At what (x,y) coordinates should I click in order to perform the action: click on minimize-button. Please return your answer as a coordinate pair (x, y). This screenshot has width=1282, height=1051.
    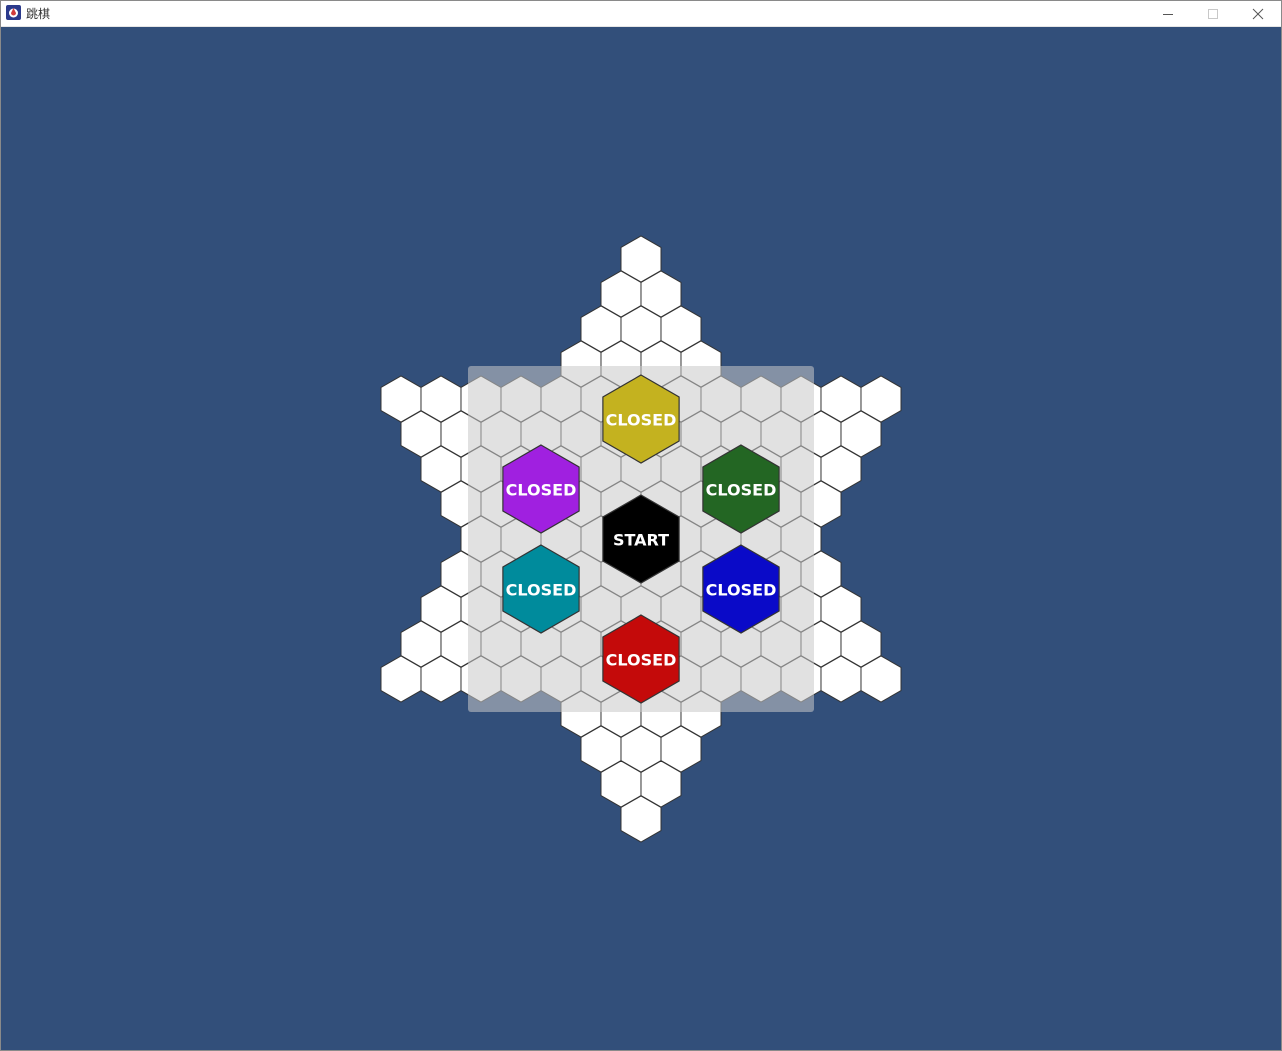
    Looking at the image, I should click on (1167, 13).